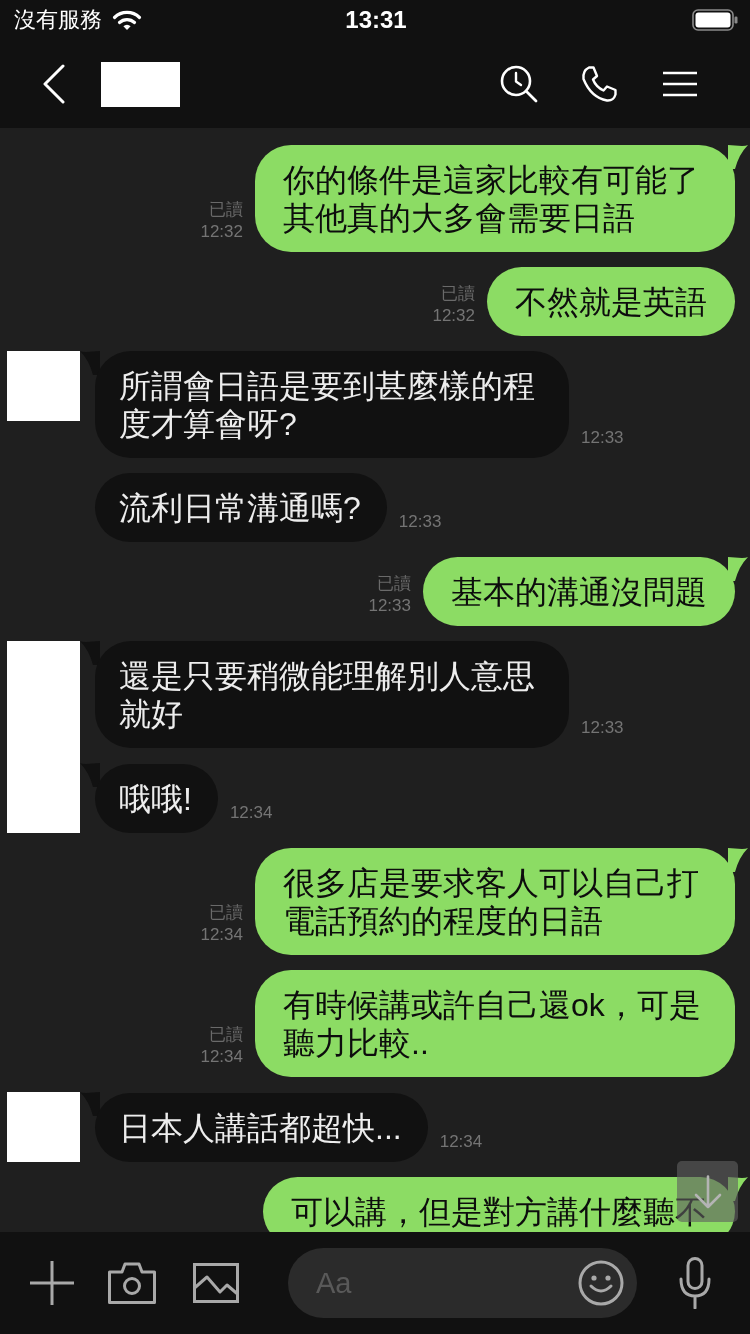  What do you see at coordinates (156, 798) in the screenshot?
I see `message-bubble: 哦哦!` at bounding box center [156, 798].